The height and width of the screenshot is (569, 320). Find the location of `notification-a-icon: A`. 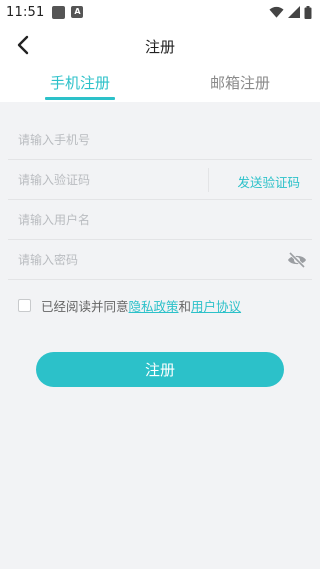

notification-a-icon: A is located at coordinates (77, 12).